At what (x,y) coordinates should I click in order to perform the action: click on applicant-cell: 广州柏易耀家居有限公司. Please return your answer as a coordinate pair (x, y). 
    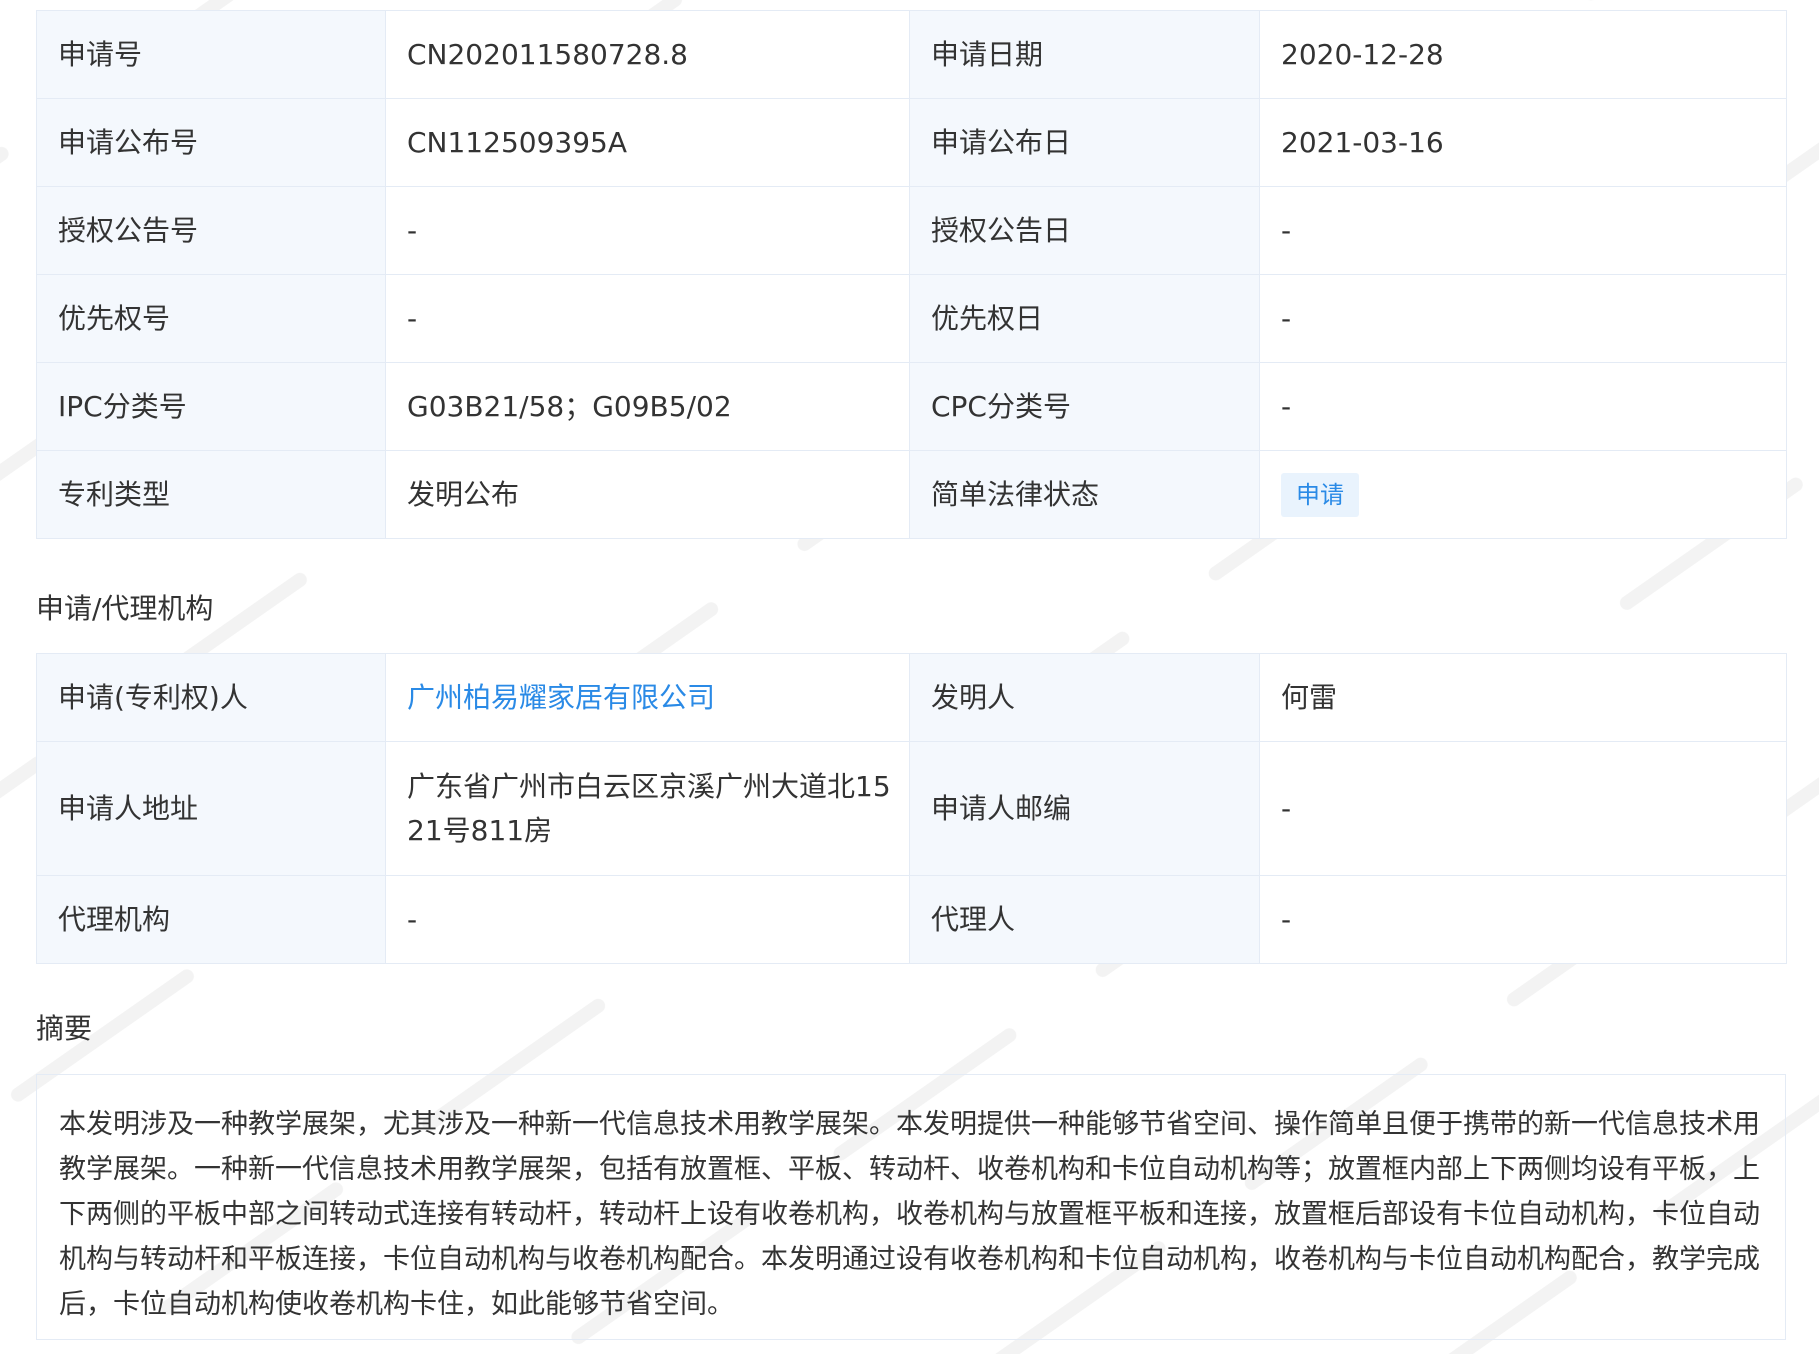
    Looking at the image, I should click on (647, 697).